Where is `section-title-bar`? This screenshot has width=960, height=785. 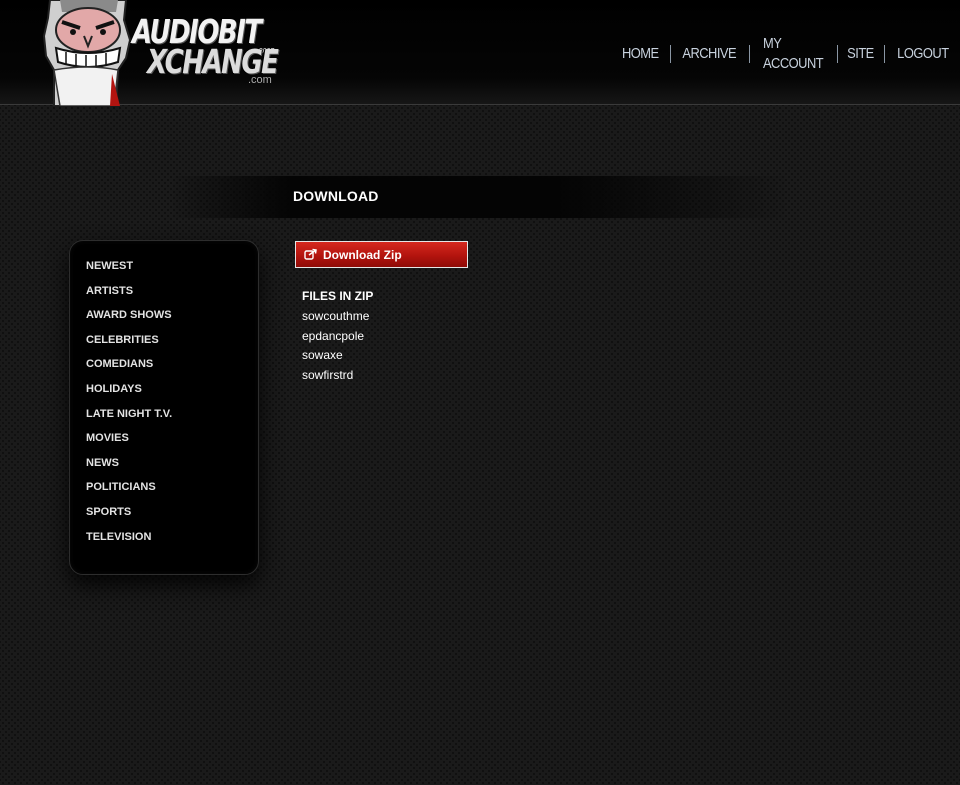 section-title-bar is located at coordinates (480, 197).